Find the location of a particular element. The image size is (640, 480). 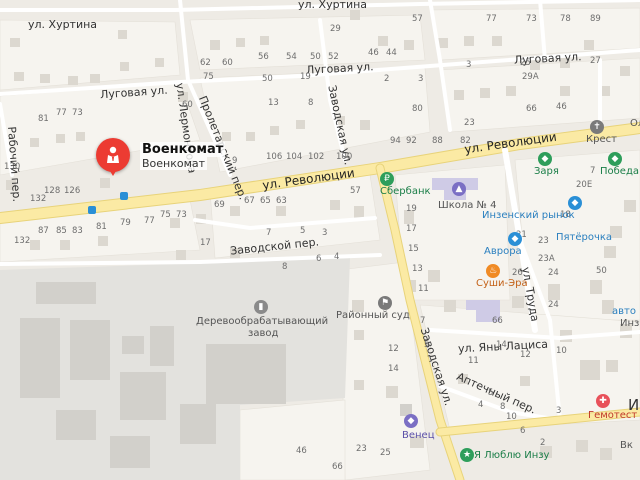

house-number: 81 is located at coordinates (101, 227).